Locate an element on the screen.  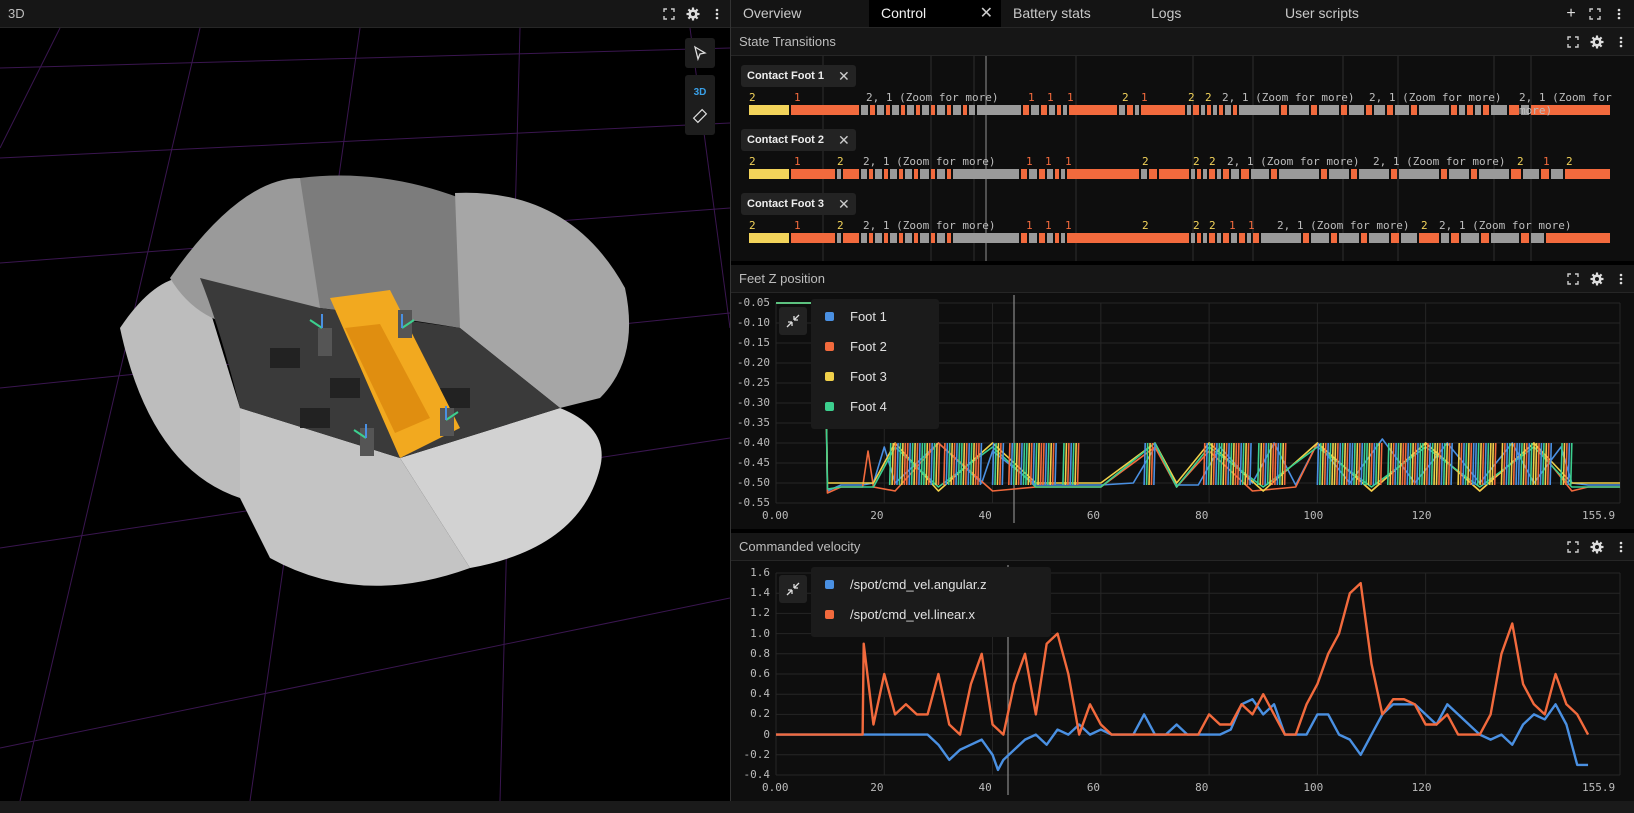
view-3d-toggle: 3D is located at coordinates (700, 105).